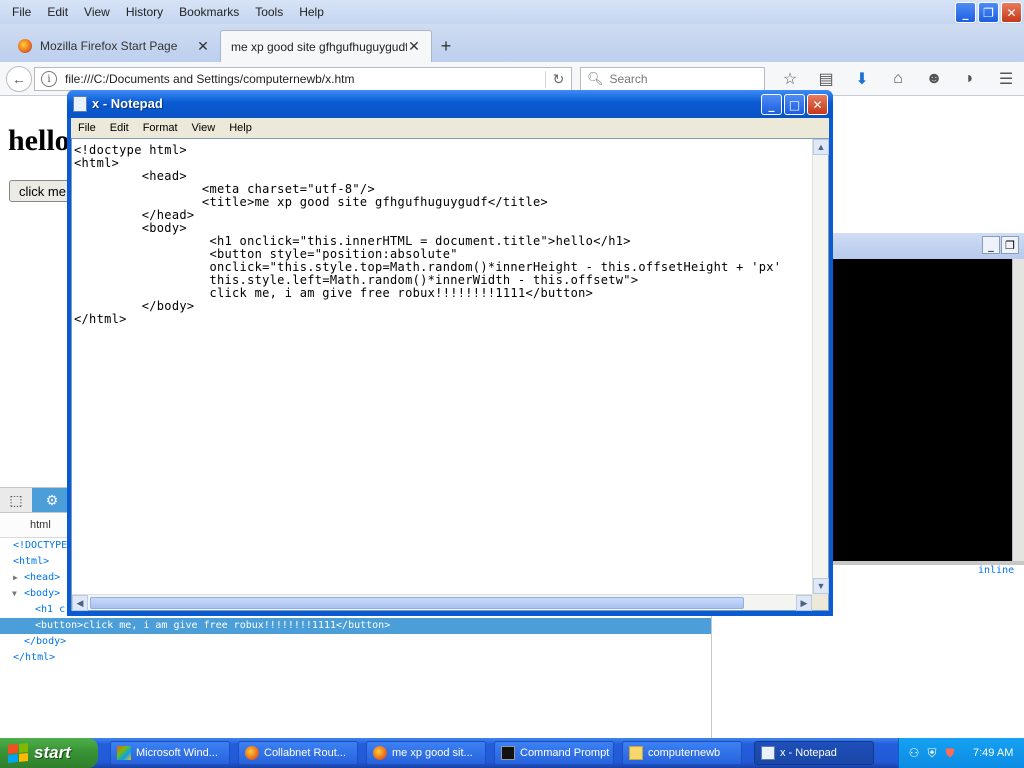 The width and height of the screenshot is (1024, 768). Describe the element at coordinates (40, 525) in the screenshot. I see `breadcrumb-html: html` at that location.